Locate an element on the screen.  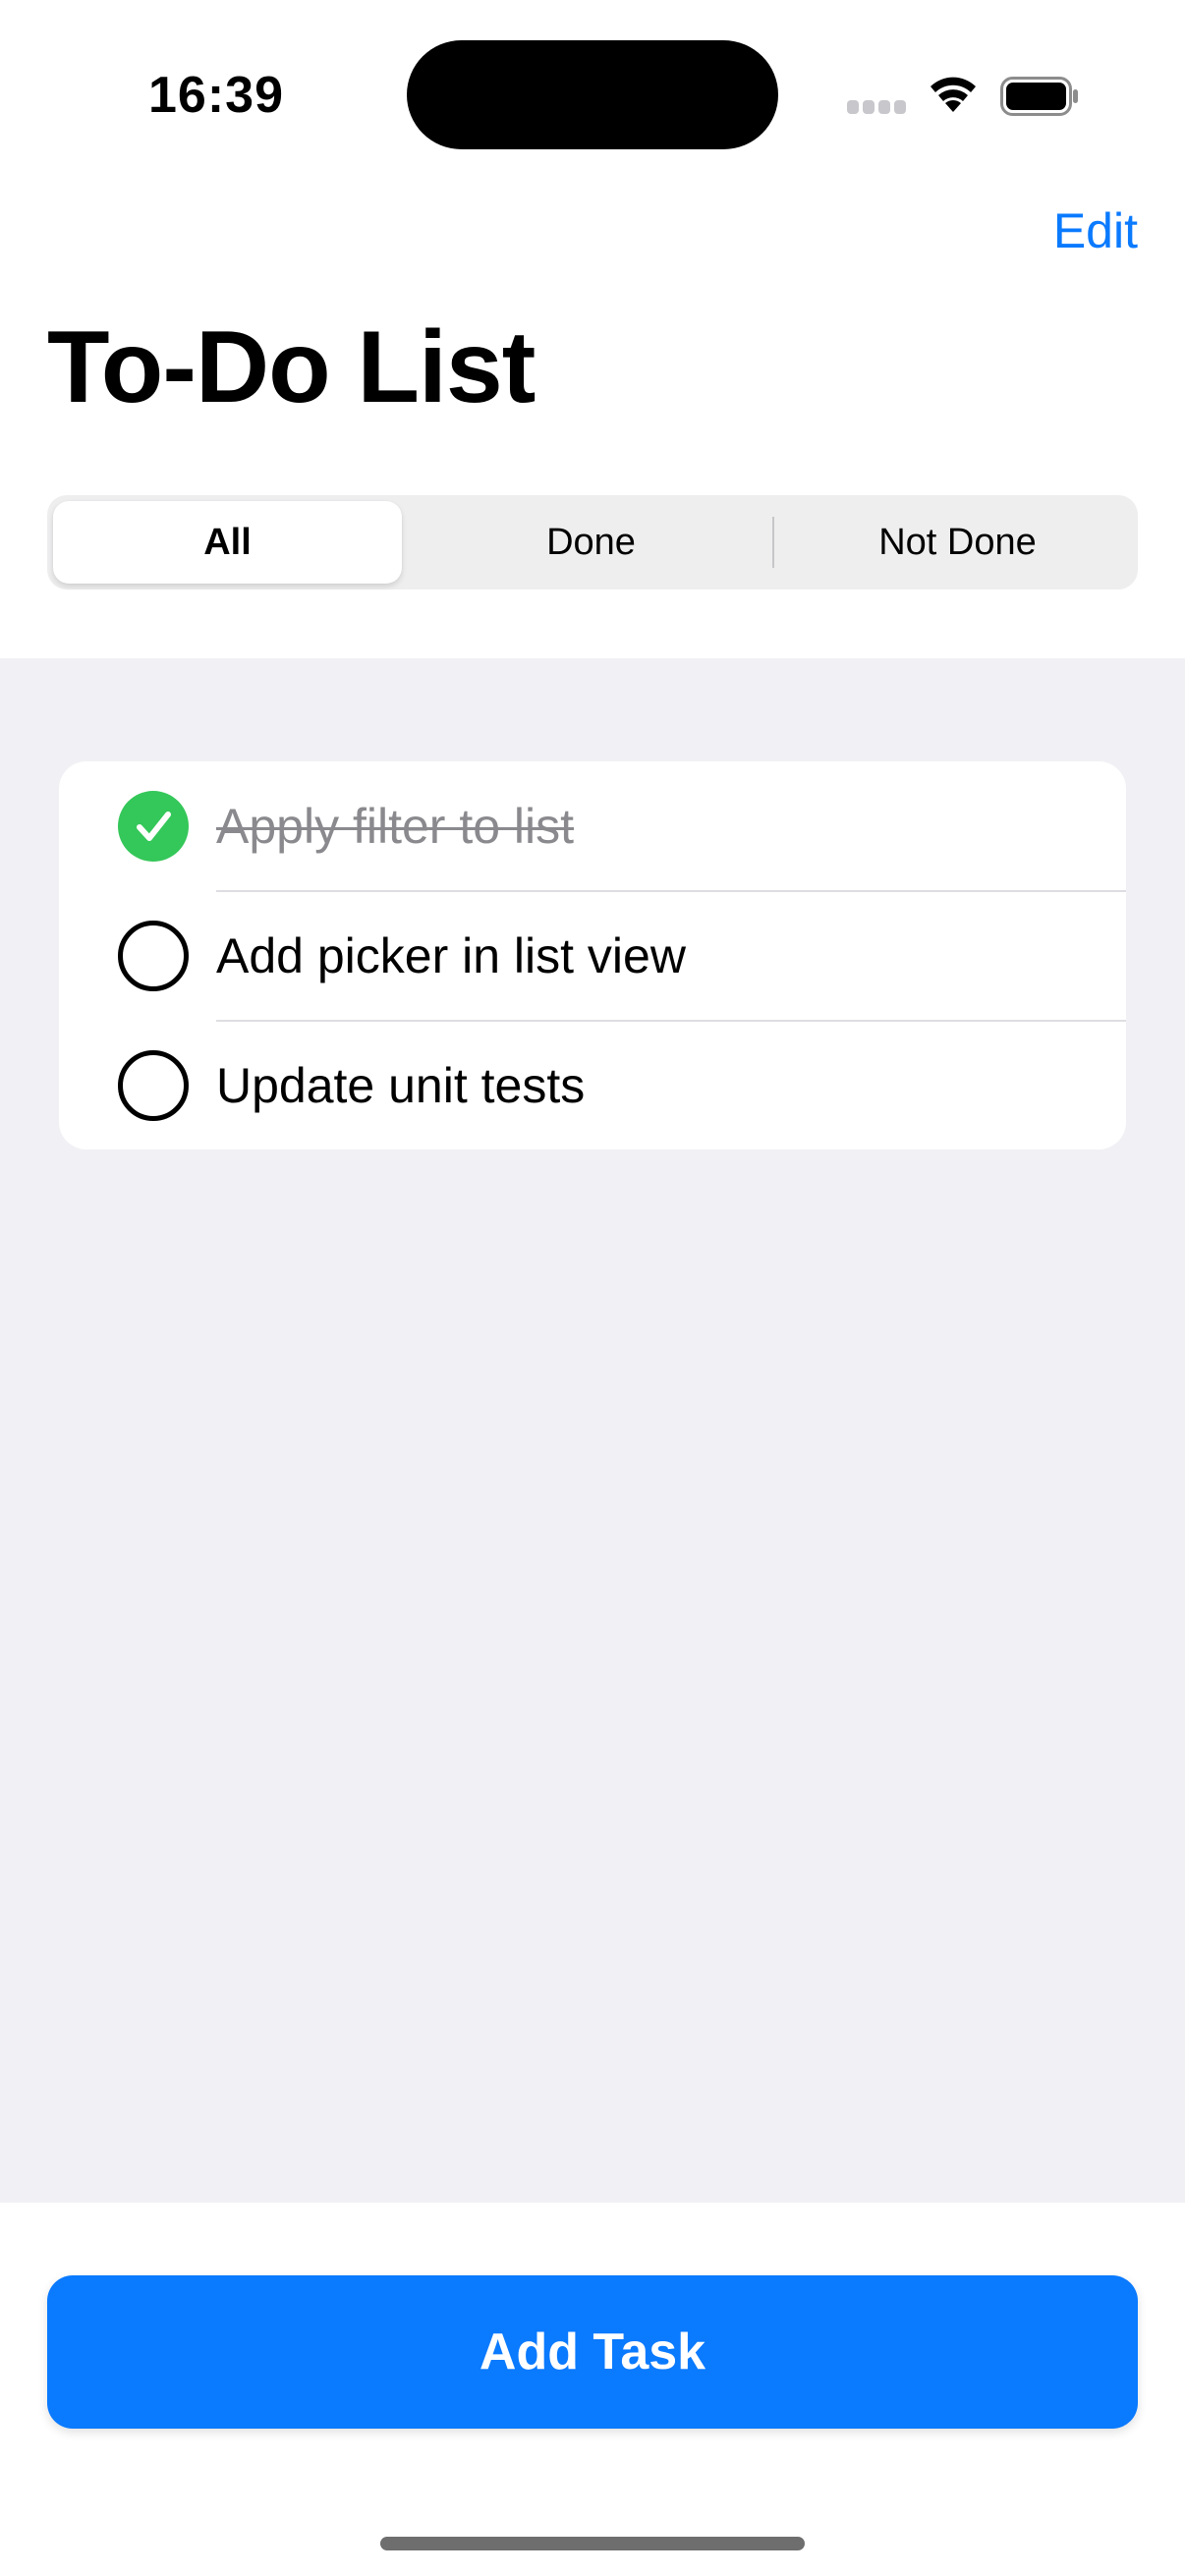
checkmark-circle-filled-icon is located at coordinates (153, 826).